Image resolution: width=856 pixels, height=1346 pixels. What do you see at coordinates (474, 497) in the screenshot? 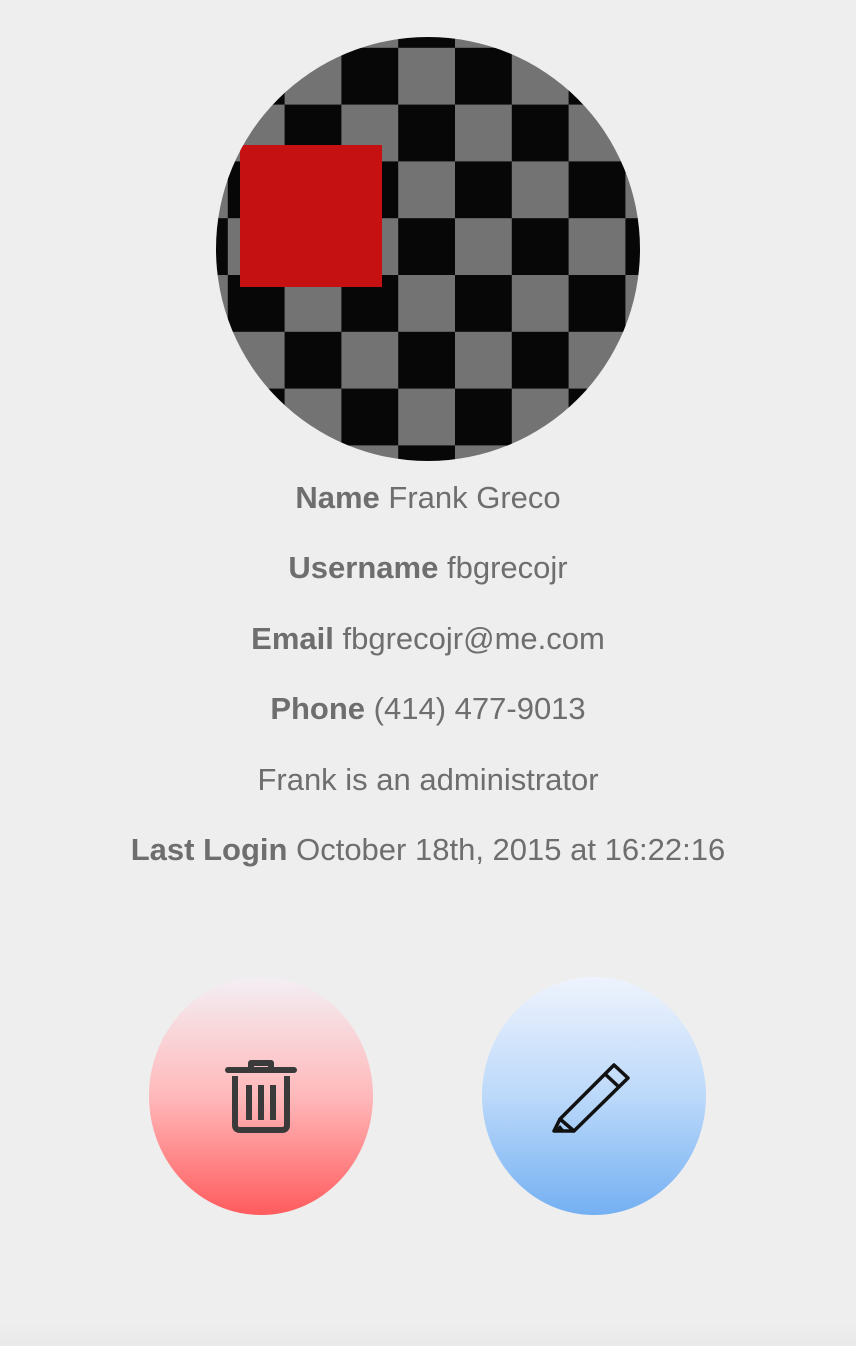
I see `name-value: Frank Greco` at bounding box center [474, 497].